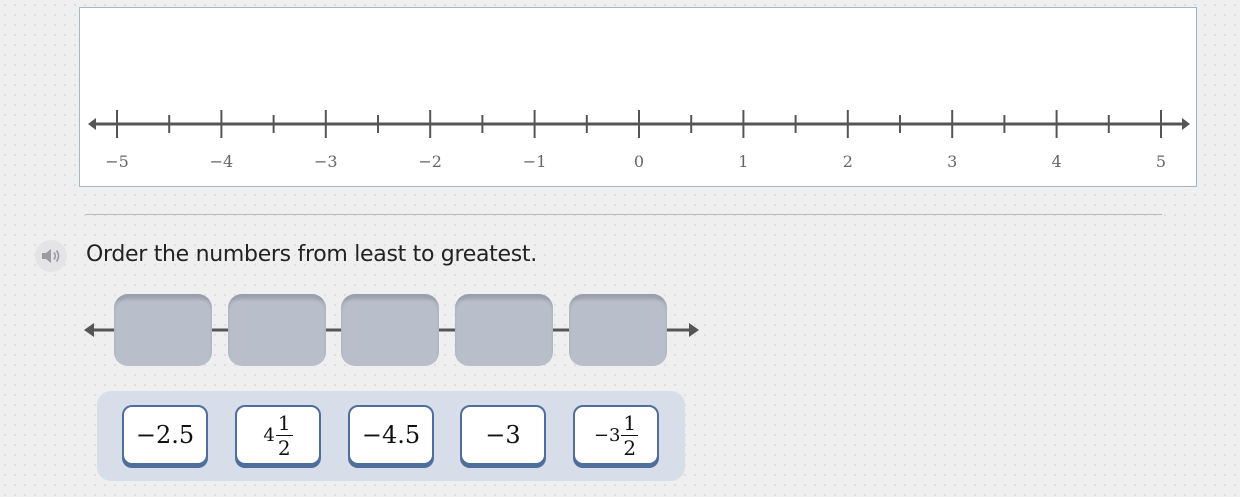  What do you see at coordinates (92, 124) in the screenshot?
I see `axis-left-arrow-icon` at bounding box center [92, 124].